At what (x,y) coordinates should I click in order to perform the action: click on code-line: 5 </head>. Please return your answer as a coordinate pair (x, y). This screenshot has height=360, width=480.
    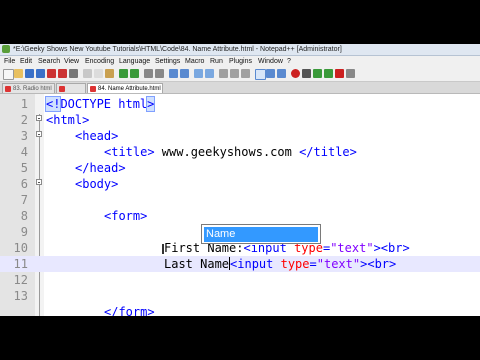
    Looking at the image, I should click on (240, 168).